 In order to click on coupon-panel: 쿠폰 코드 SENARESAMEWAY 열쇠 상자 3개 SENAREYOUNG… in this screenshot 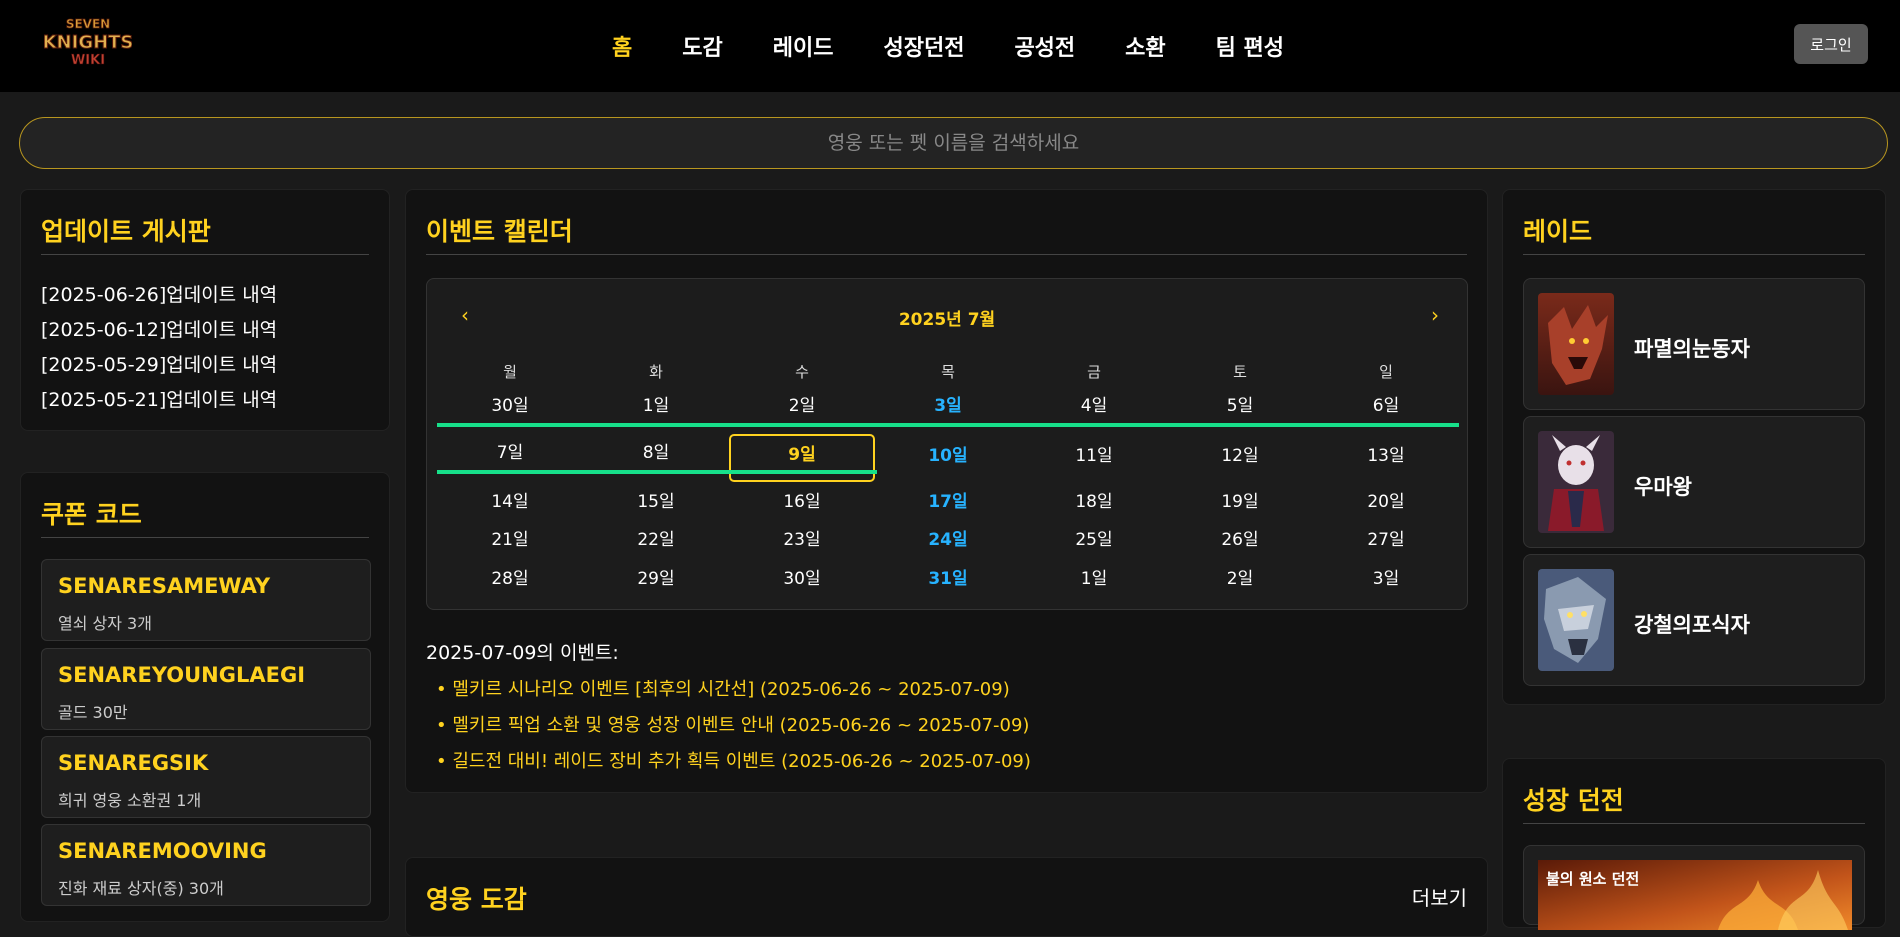, I will do `click(205, 697)`.